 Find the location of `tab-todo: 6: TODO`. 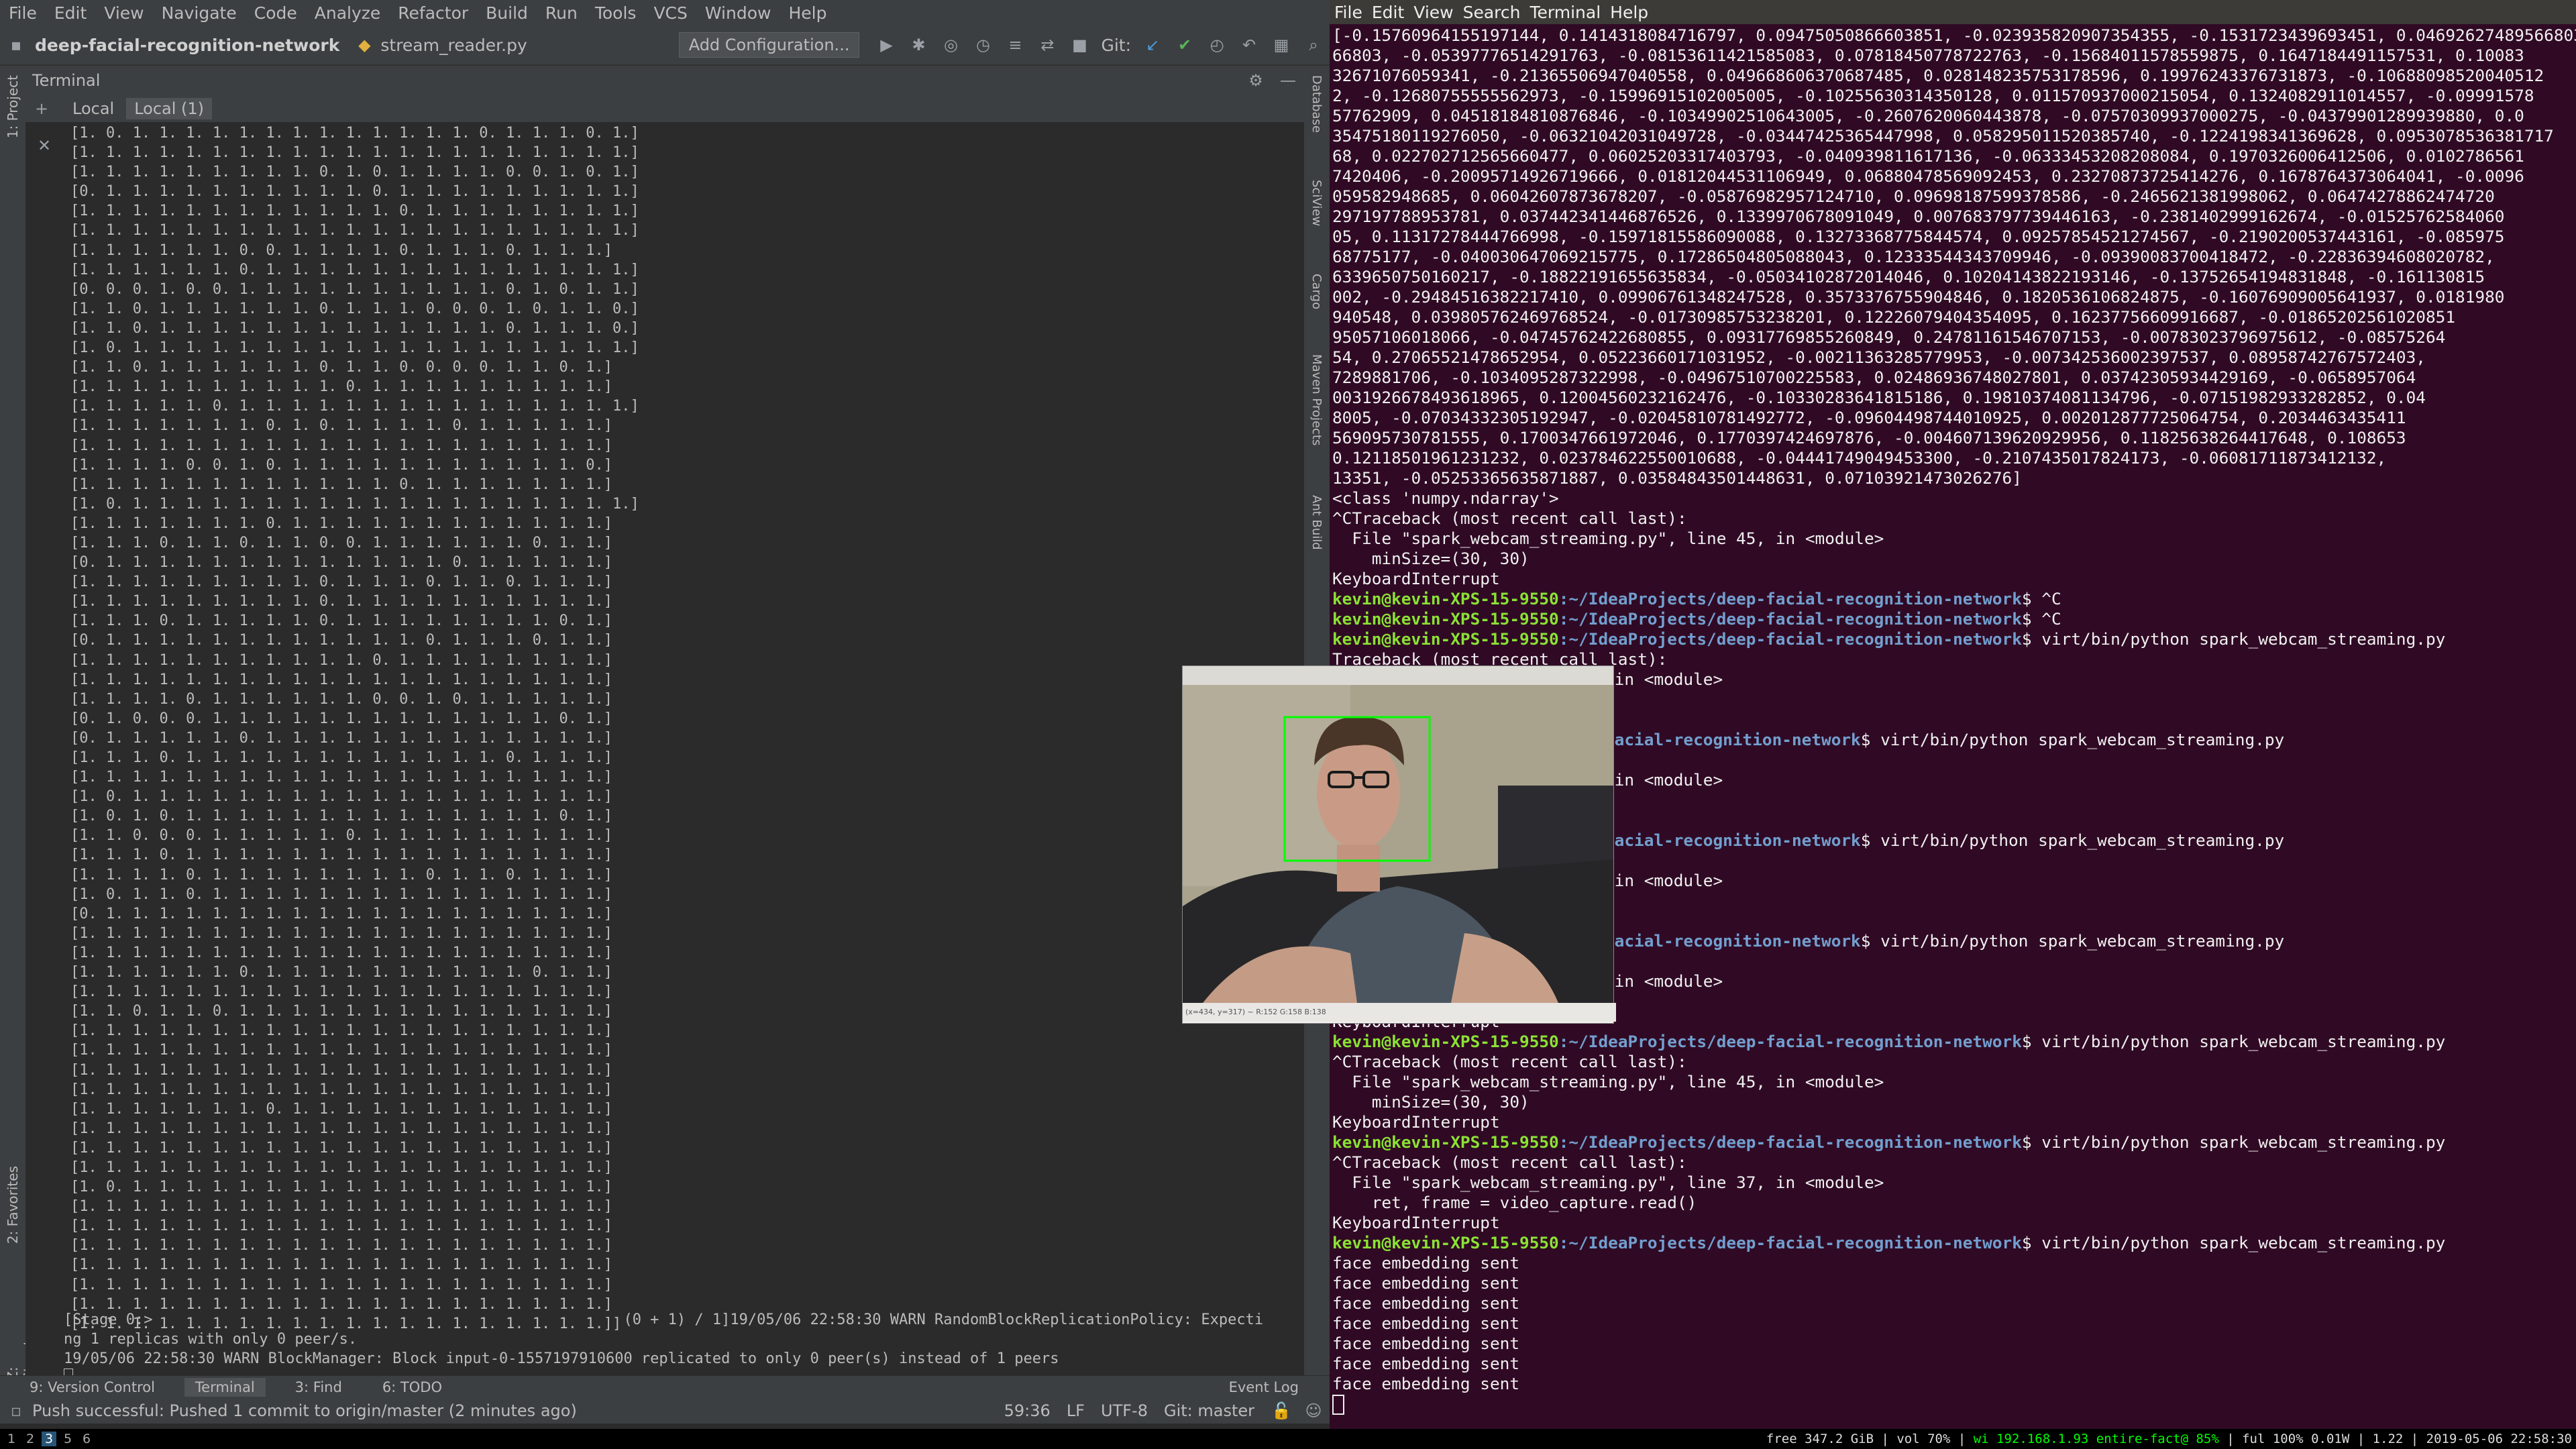

tab-todo: 6: TODO is located at coordinates (412, 1387).